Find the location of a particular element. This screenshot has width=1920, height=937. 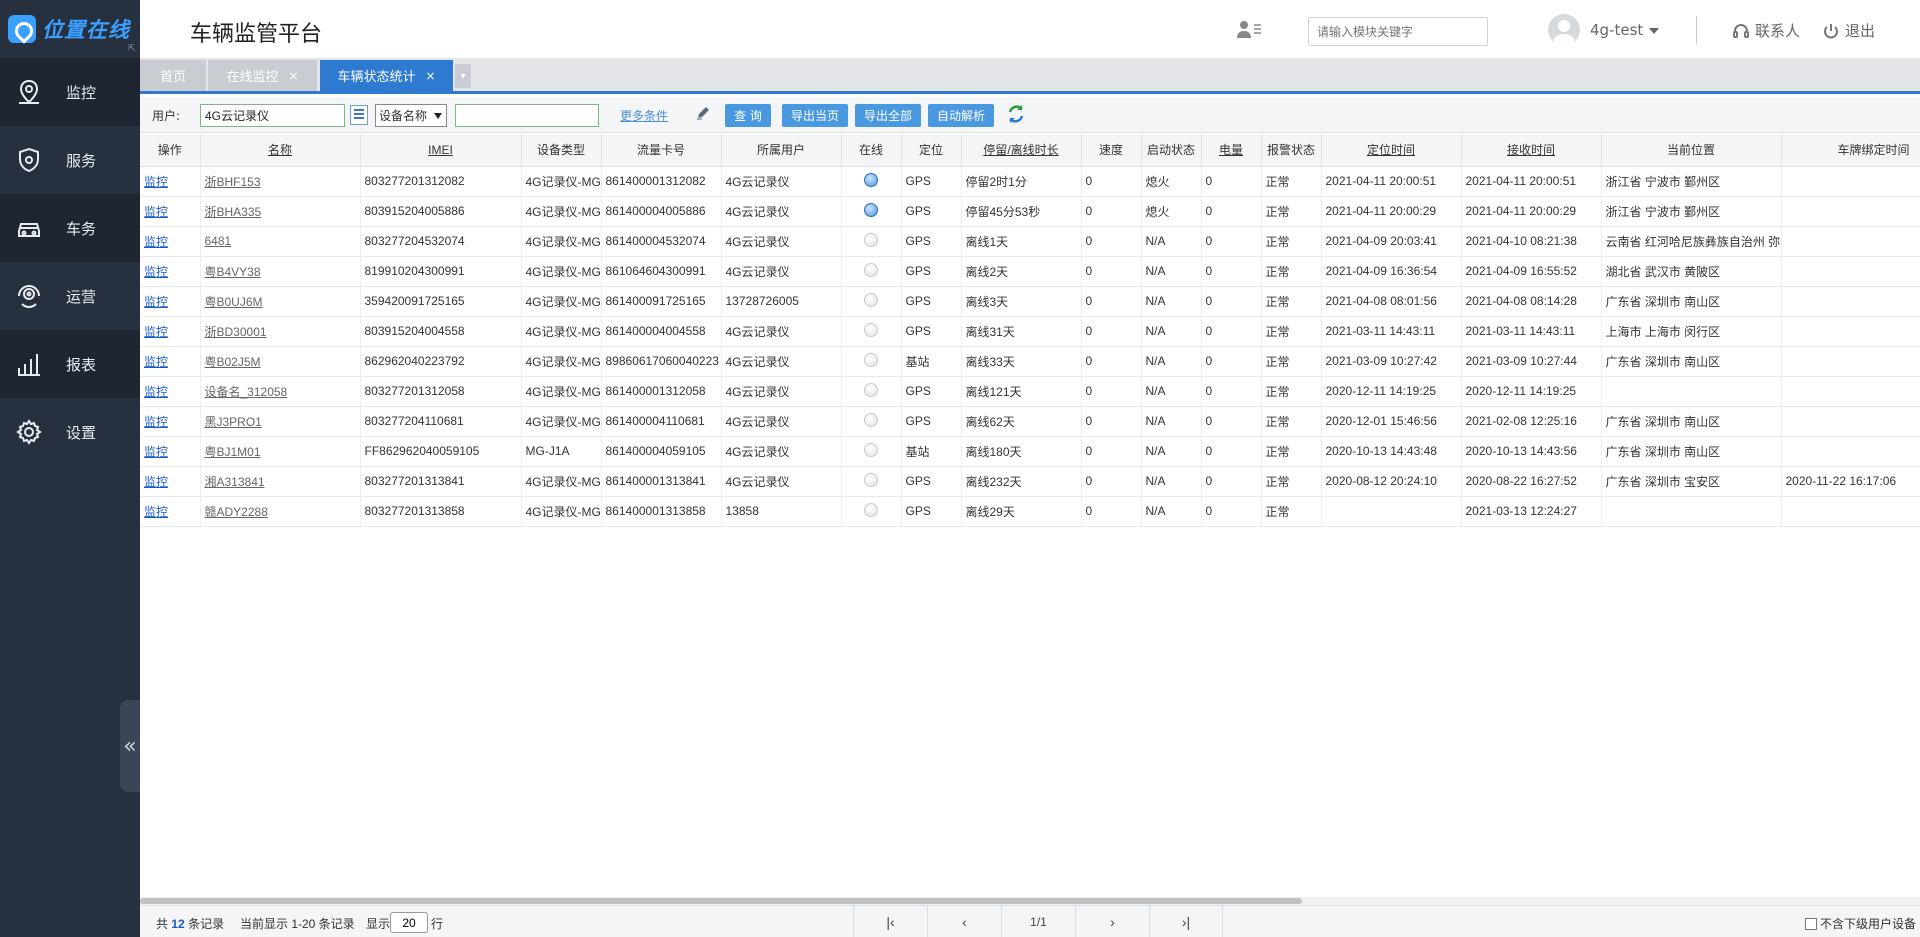

module-search-input is located at coordinates (1398, 31).